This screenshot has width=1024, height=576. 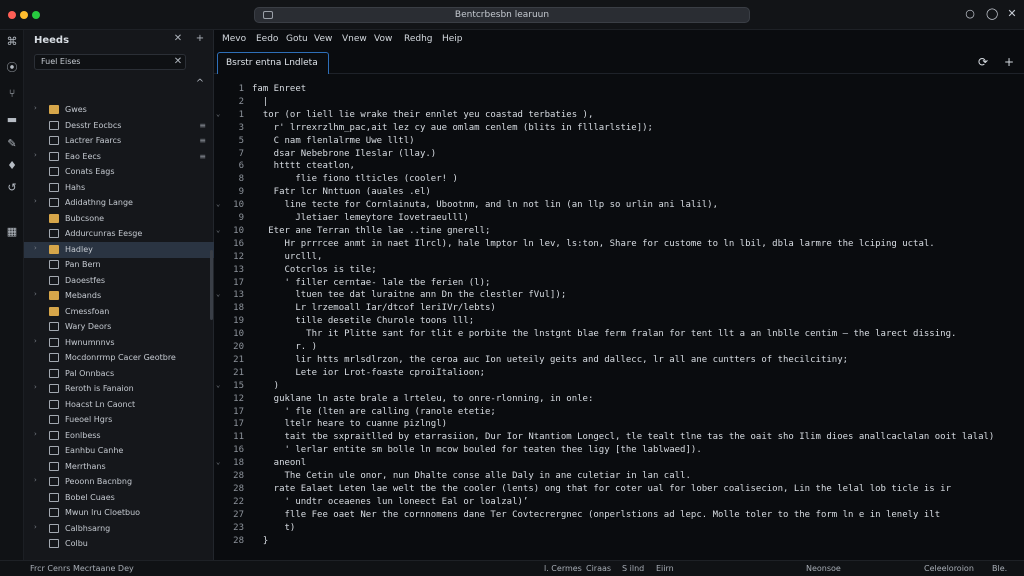 What do you see at coordinates (119, 529) in the screenshot?
I see `tree-item: › Calbhsarng` at bounding box center [119, 529].